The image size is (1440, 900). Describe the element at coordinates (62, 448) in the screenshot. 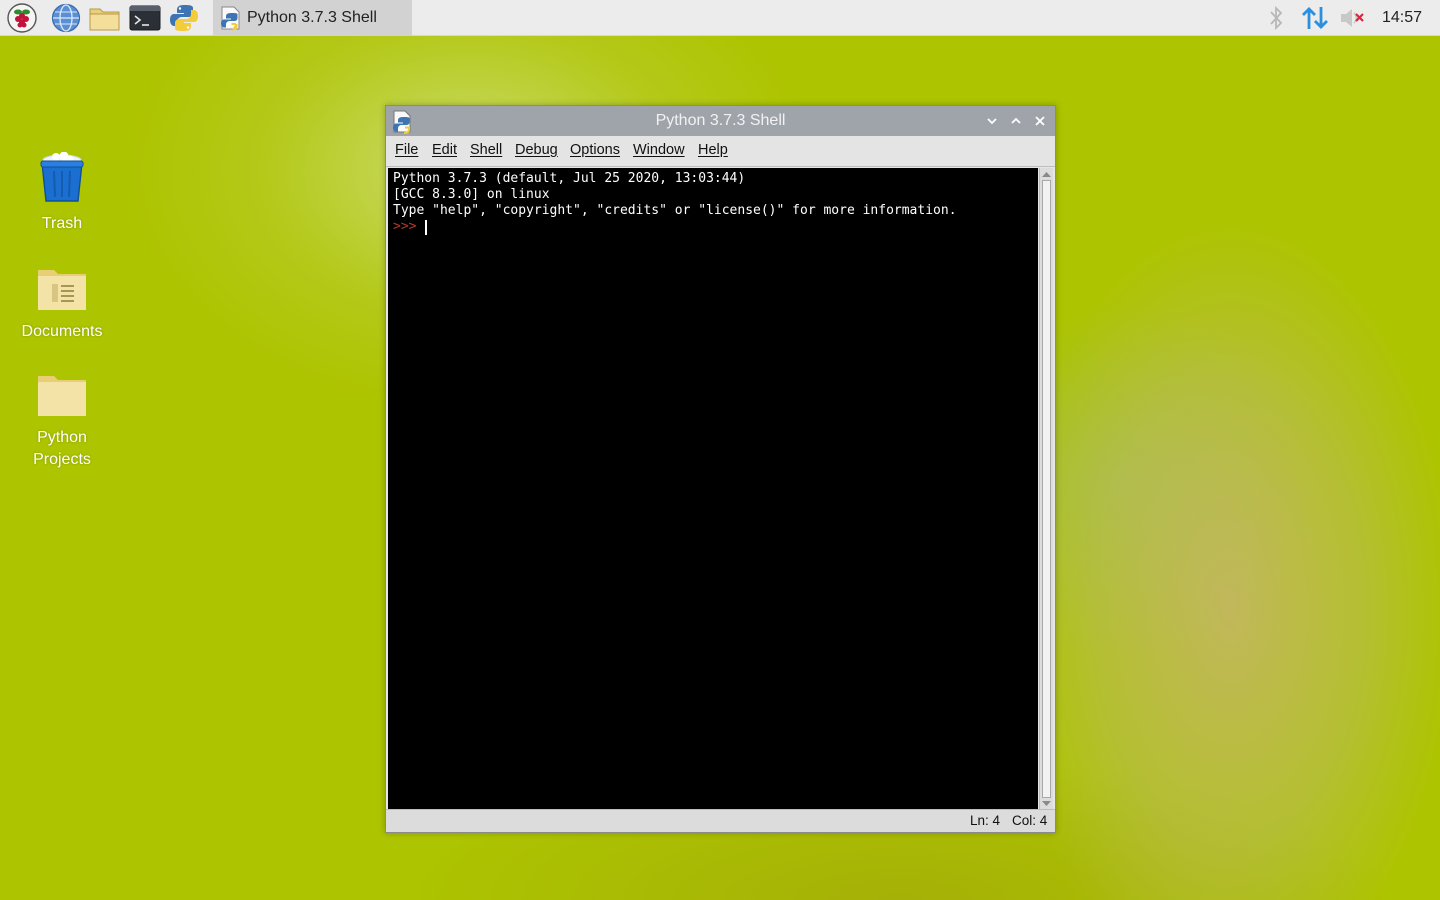

I see `desktop-icon-label: Python Projects` at that location.